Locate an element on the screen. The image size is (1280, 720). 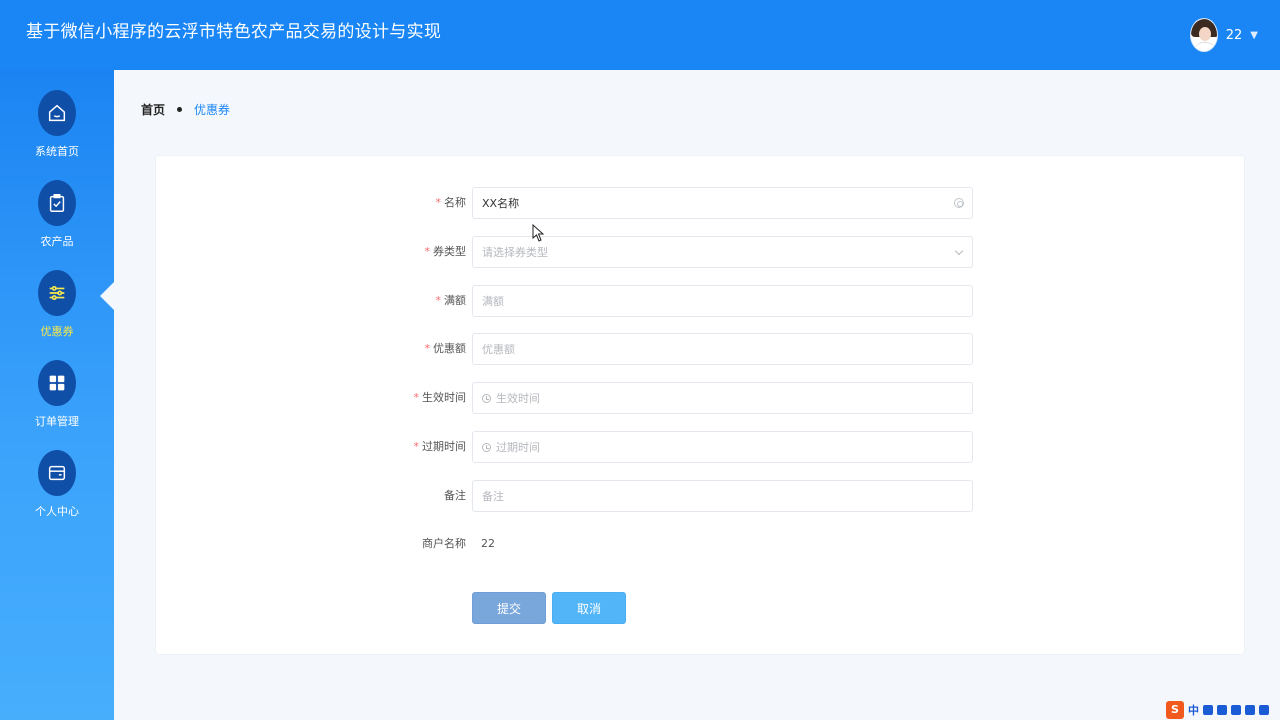
form-row-discount: * 优惠额 优惠额 is located at coordinates (701, 349).